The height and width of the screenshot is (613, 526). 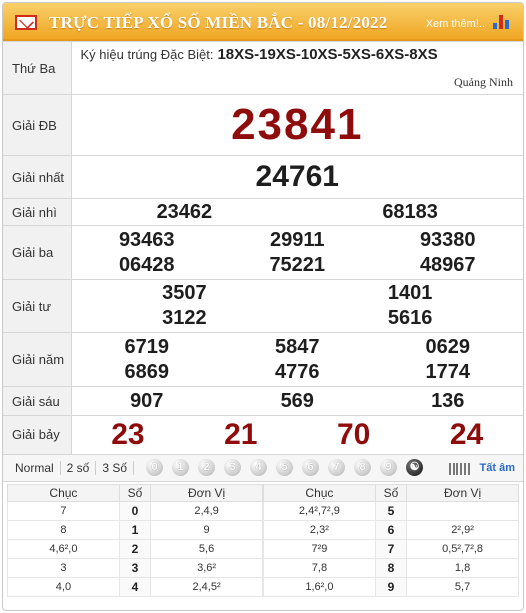 What do you see at coordinates (37, 212) in the screenshot?
I see `prize-g2-label: Giải nhì` at bounding box center [37, 212].